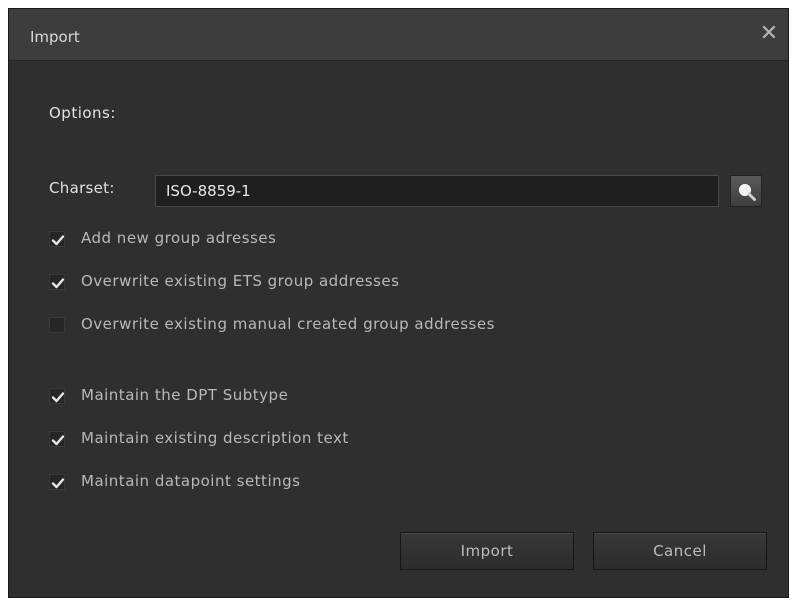  I want to click on option-label: Overwrite existing ETS group addresses, so click(240, 281).